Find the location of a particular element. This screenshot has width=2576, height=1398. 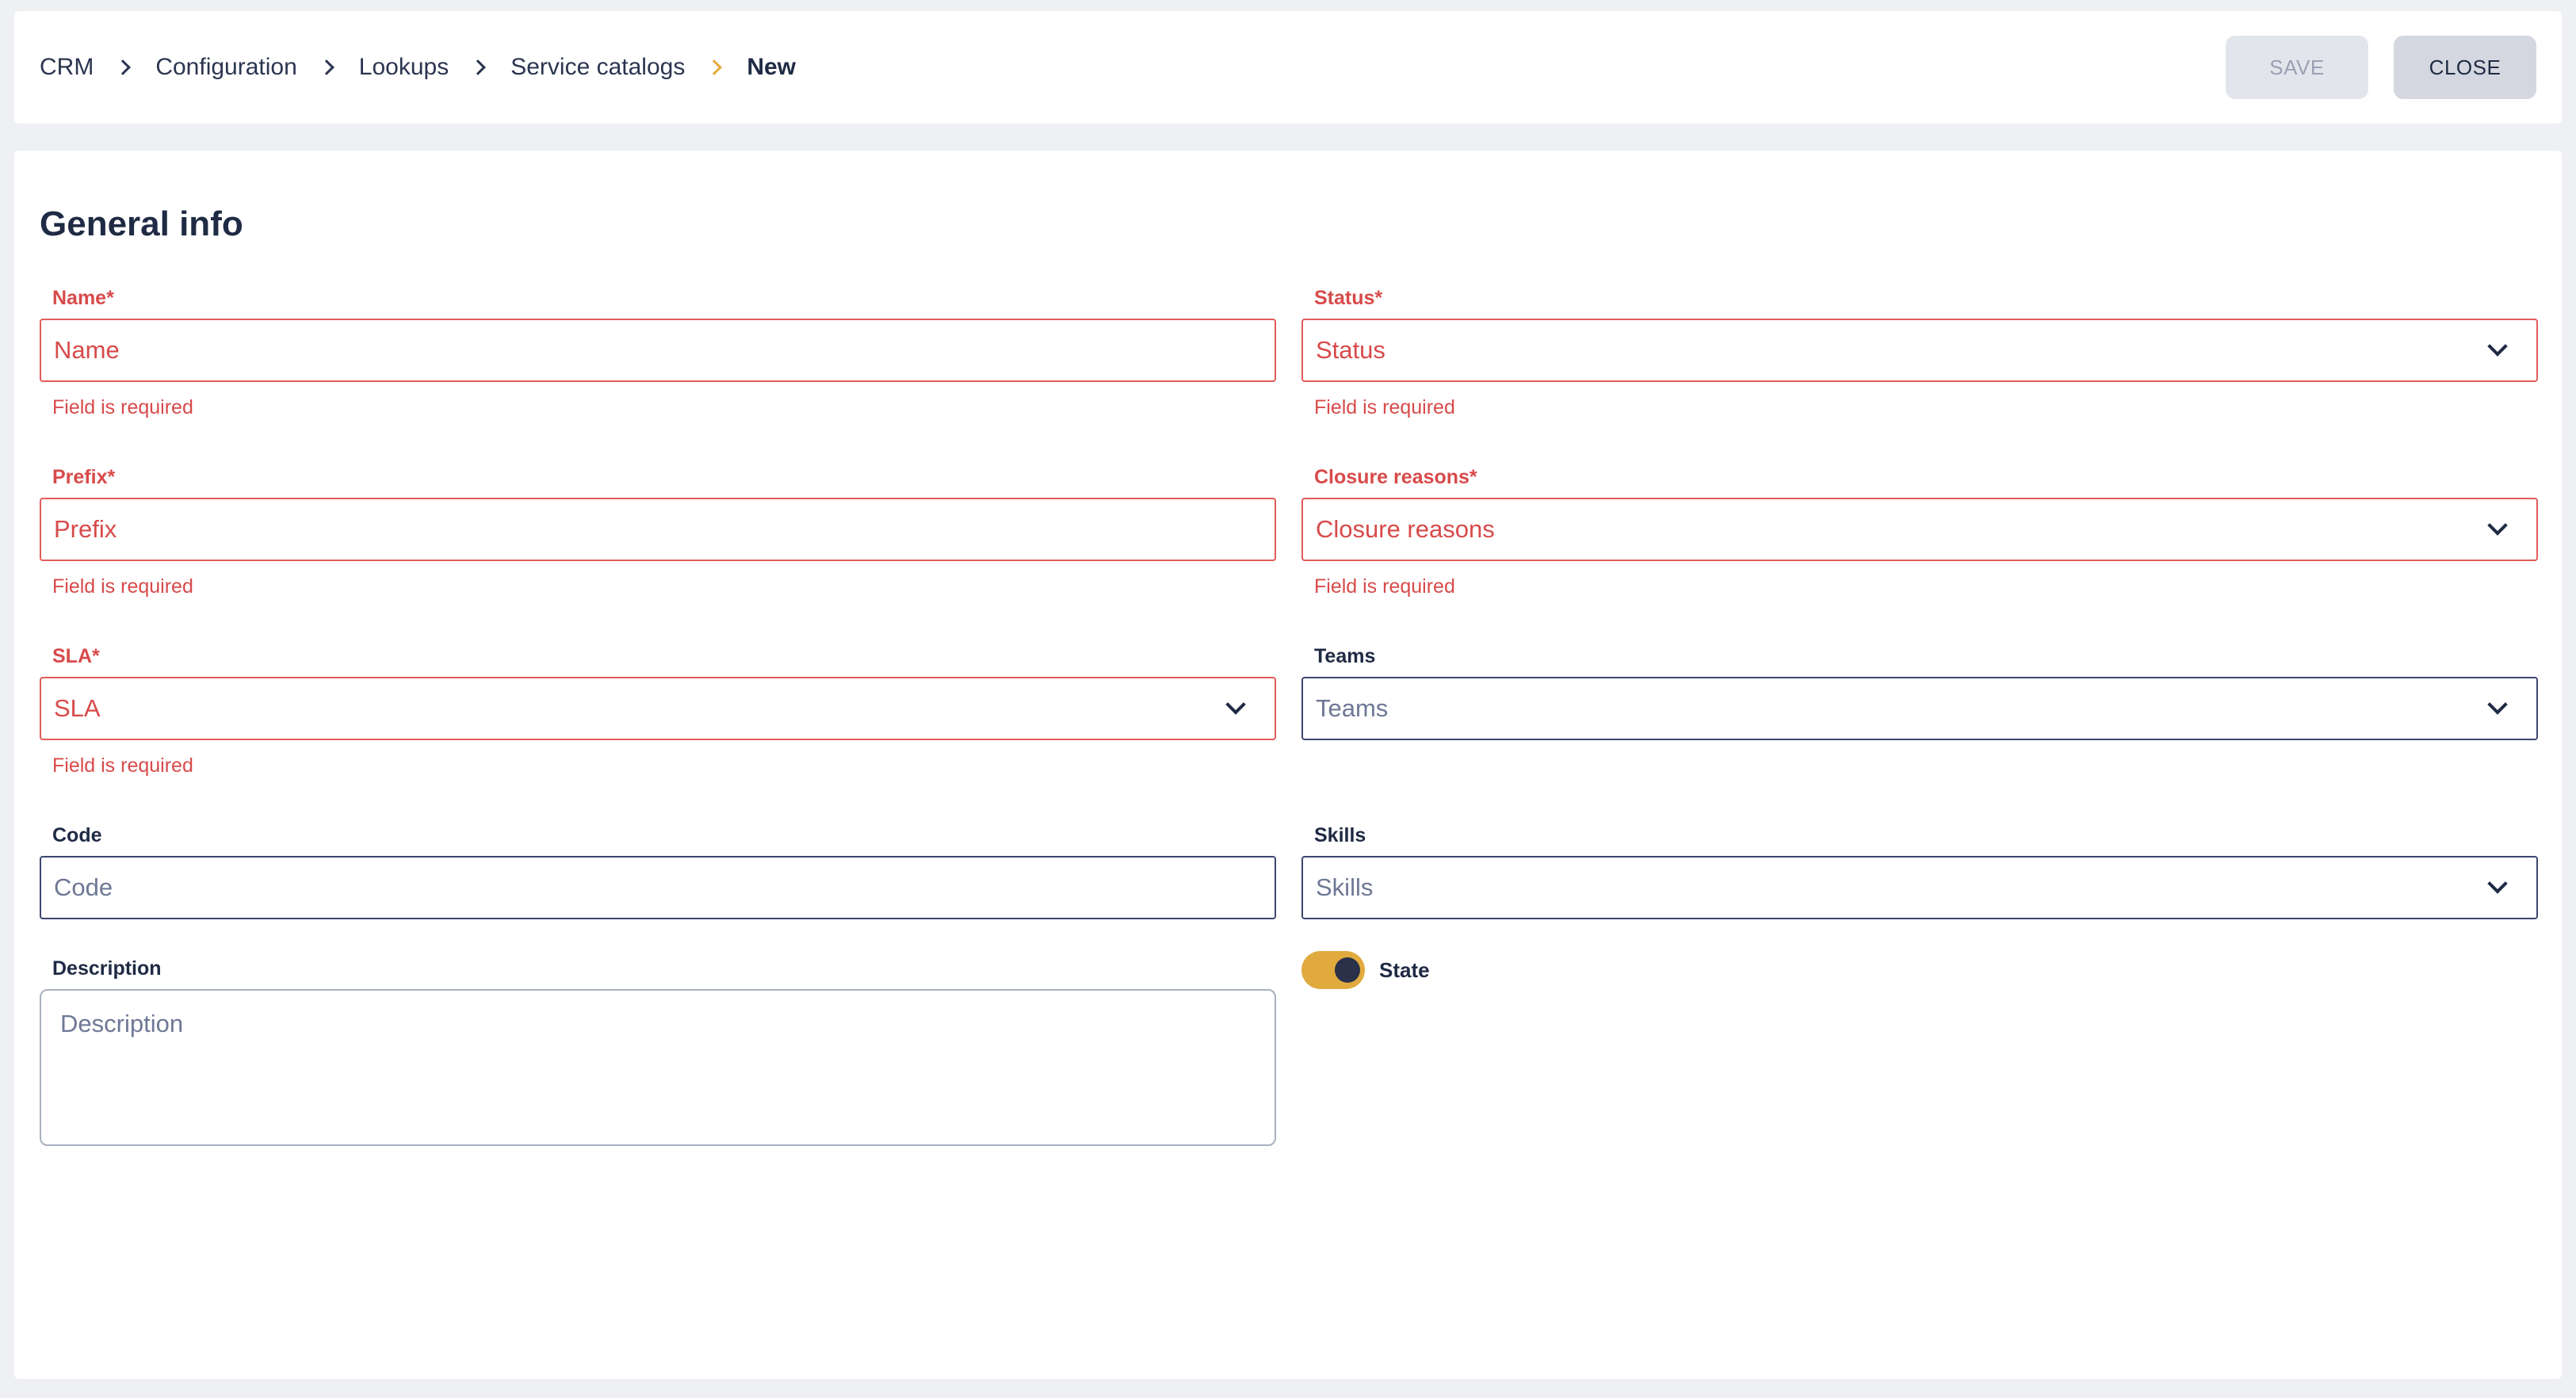

sla-error: Field is required is located at coordinates (123, 765).